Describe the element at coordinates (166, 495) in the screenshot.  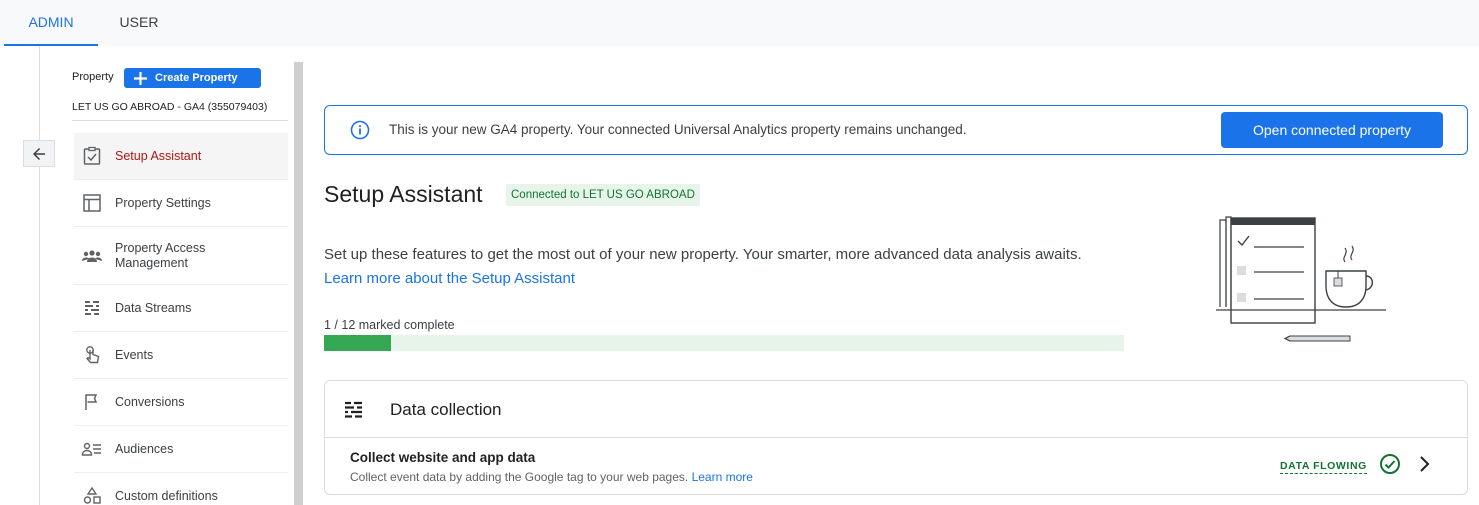
I see `nav-label: Custom definitions` at that location.